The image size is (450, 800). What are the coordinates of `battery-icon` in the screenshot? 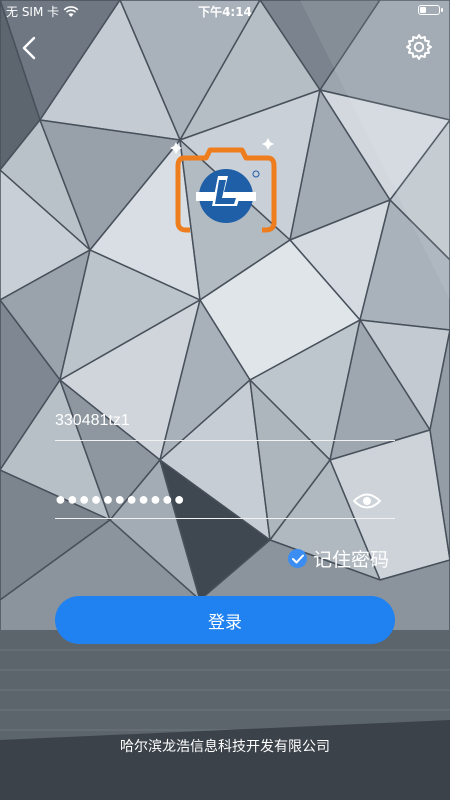 It's located at (430, 10).